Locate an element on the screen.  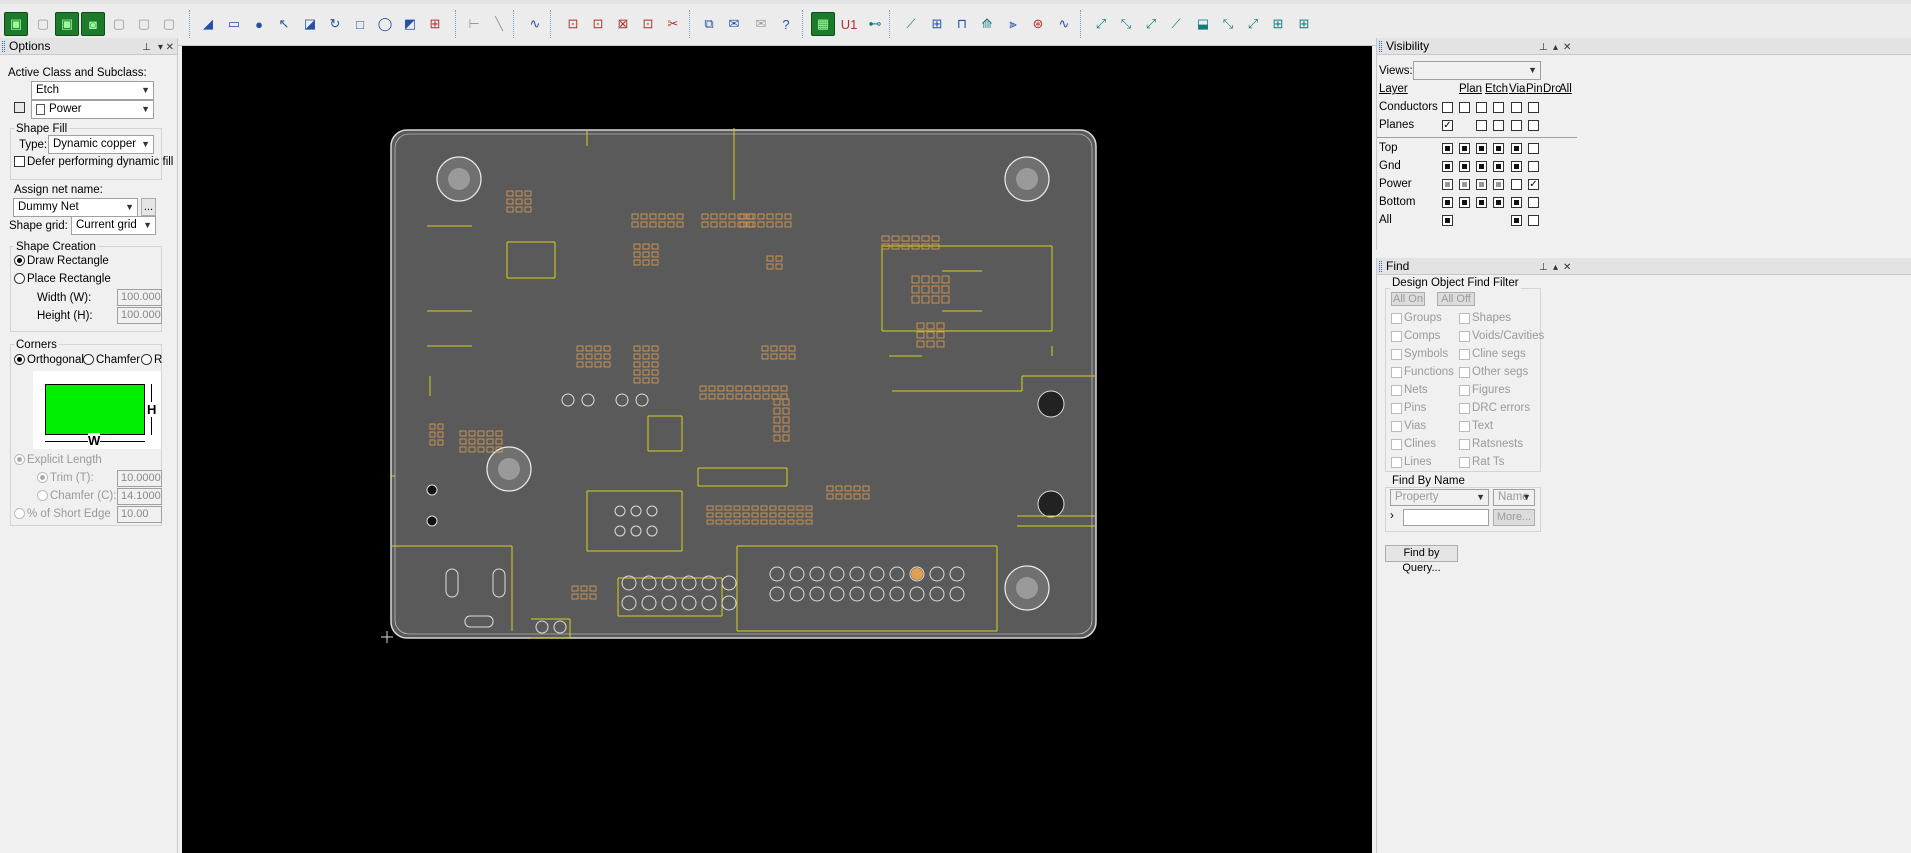
route-h-icon: ⊞ is located at coordinates (1278, 24).